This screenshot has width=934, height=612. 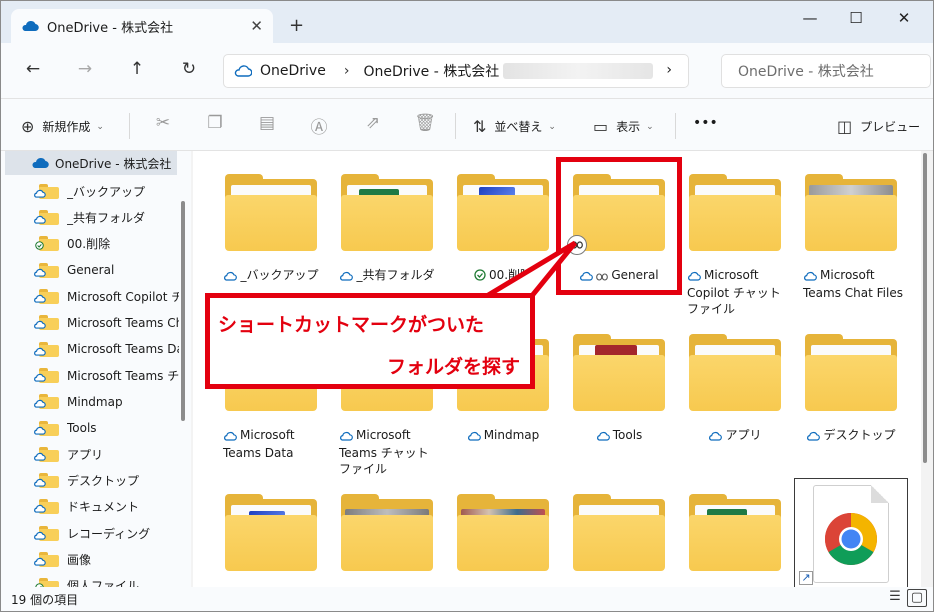 I want to click on item-count: 19 個の項目, so click(x=45, y=599).